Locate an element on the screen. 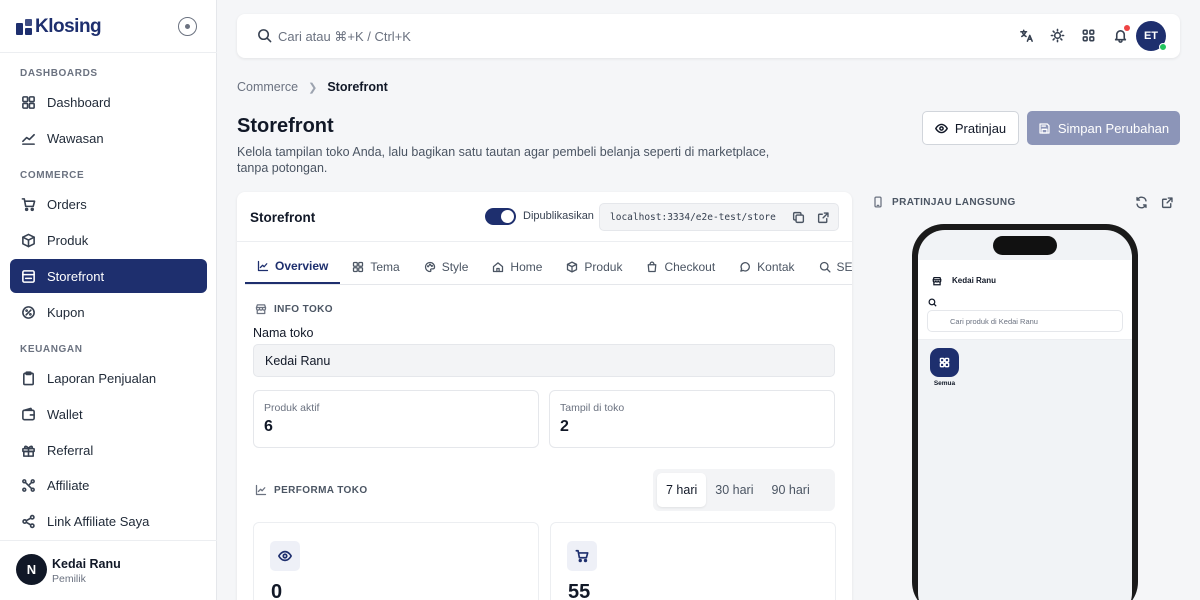 The image size is (1200, 600). live-preview-heading: PRATINJAU LANGSUNG is located at coordinates (944, 202).